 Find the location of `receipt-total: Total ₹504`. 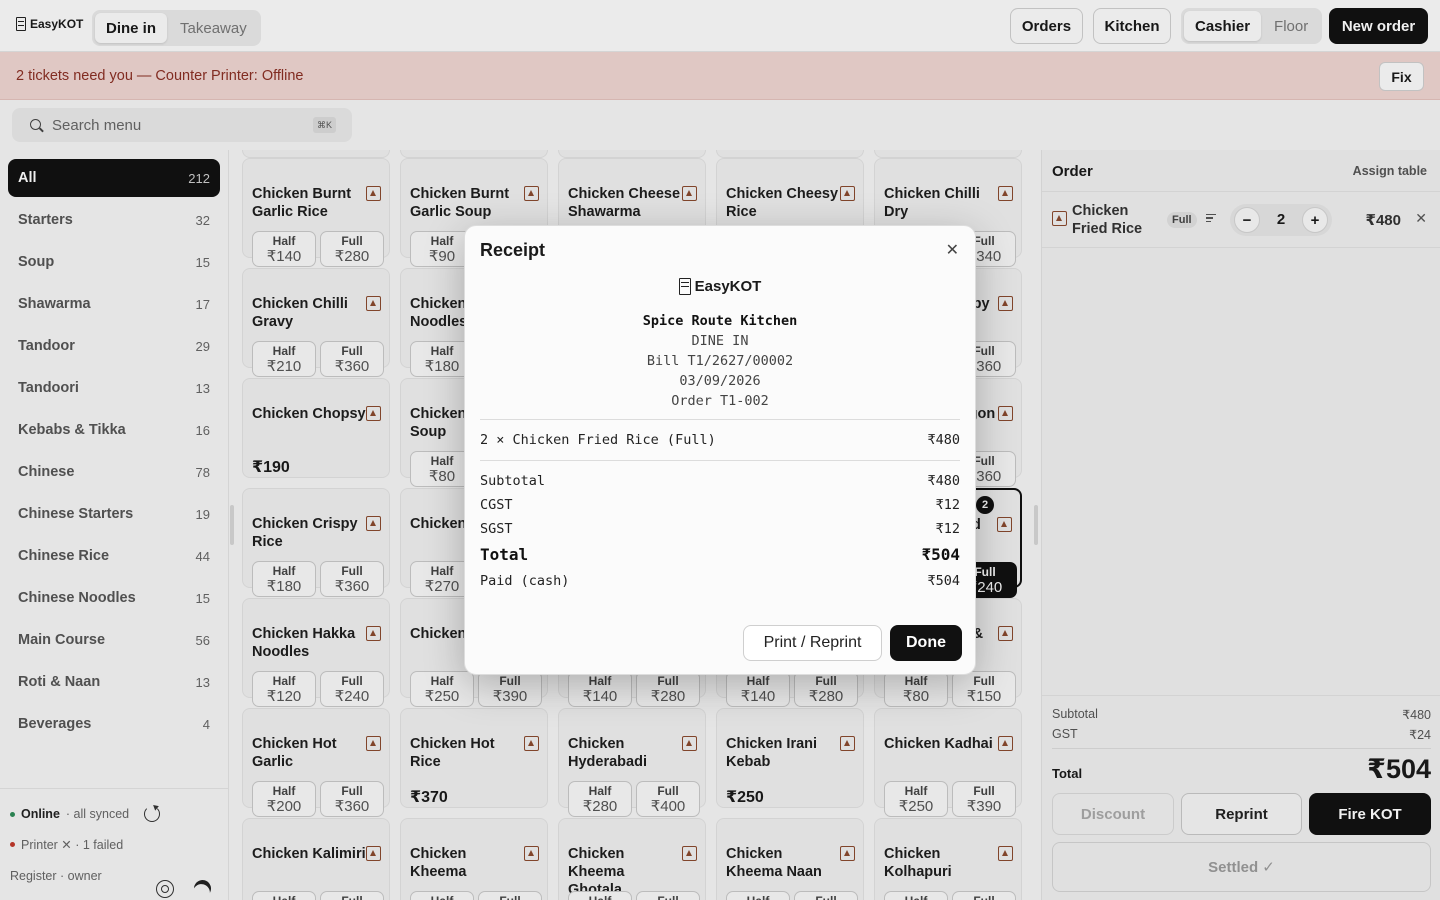

receipt-total: Total ₹504 is located at coordinates (720, 554).